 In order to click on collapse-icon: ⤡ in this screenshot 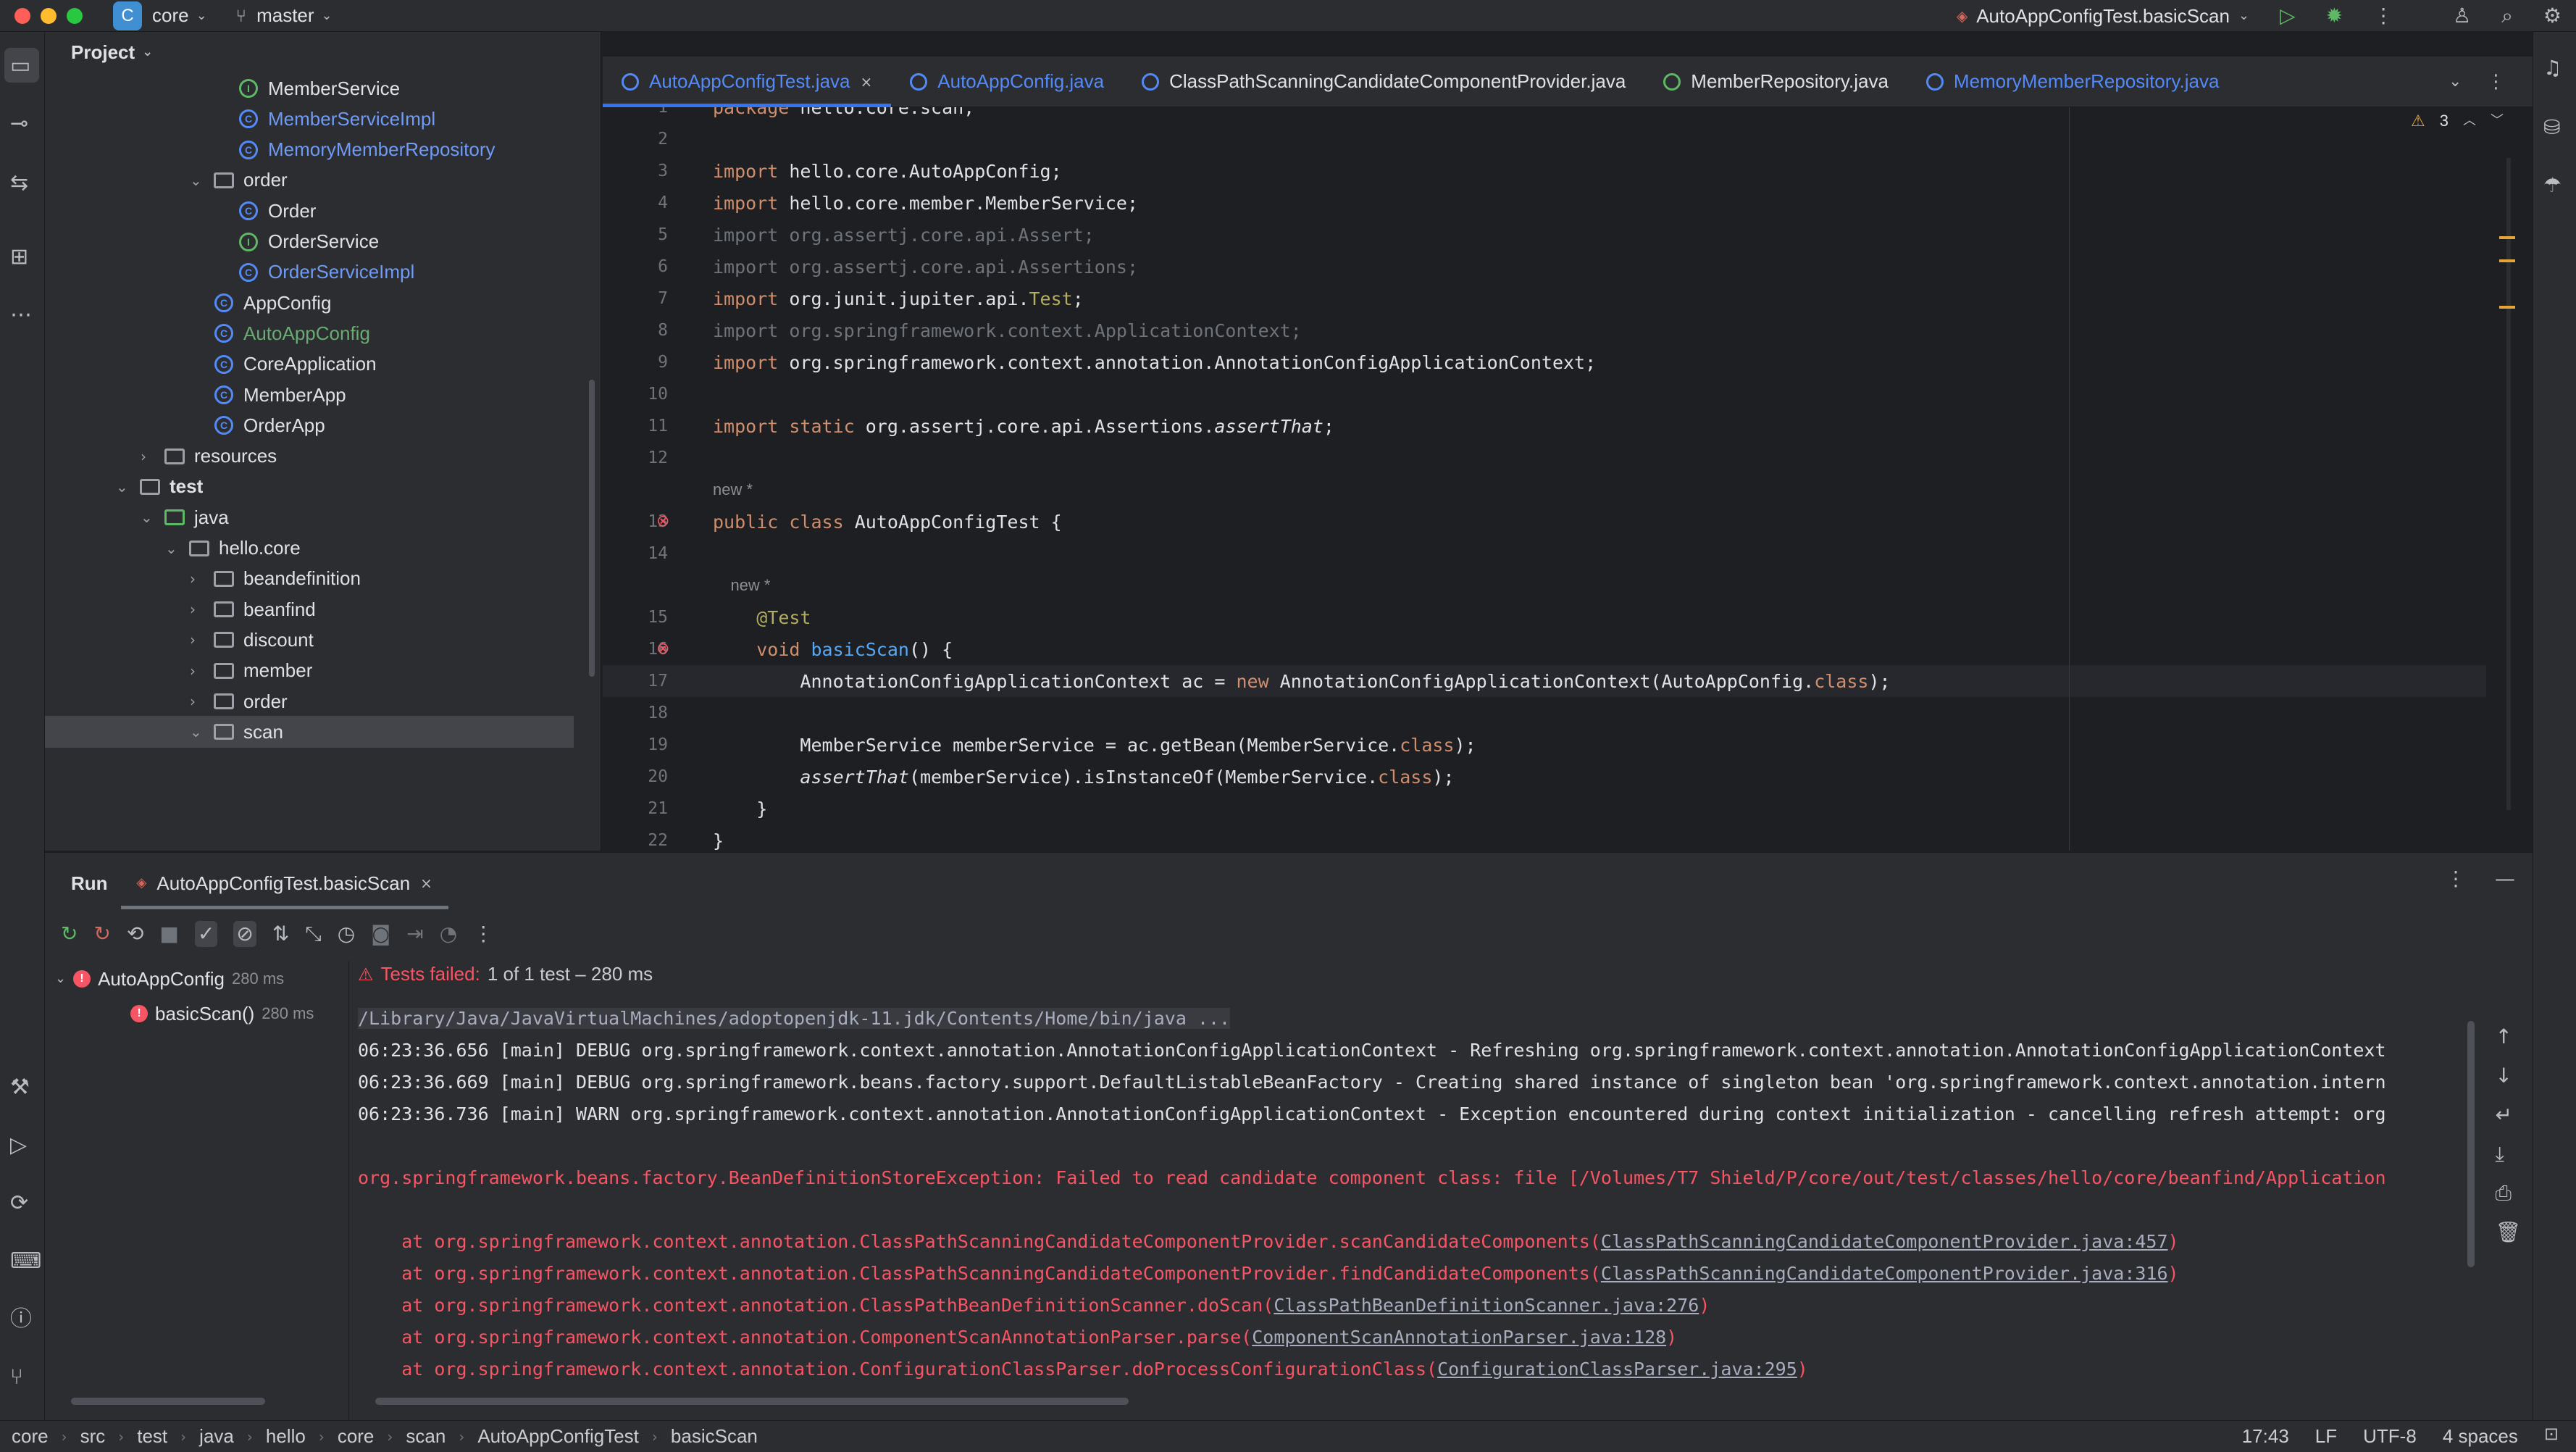, I will do `click(313, 934)`.